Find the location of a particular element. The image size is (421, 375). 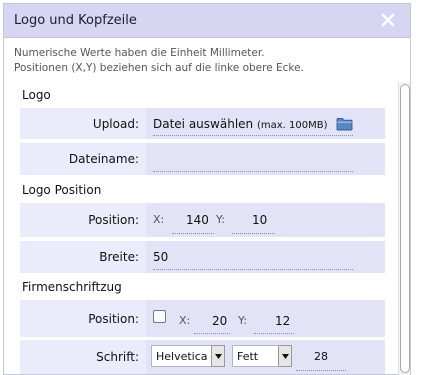

logo-x-underline is located at coordinates (193, 233).